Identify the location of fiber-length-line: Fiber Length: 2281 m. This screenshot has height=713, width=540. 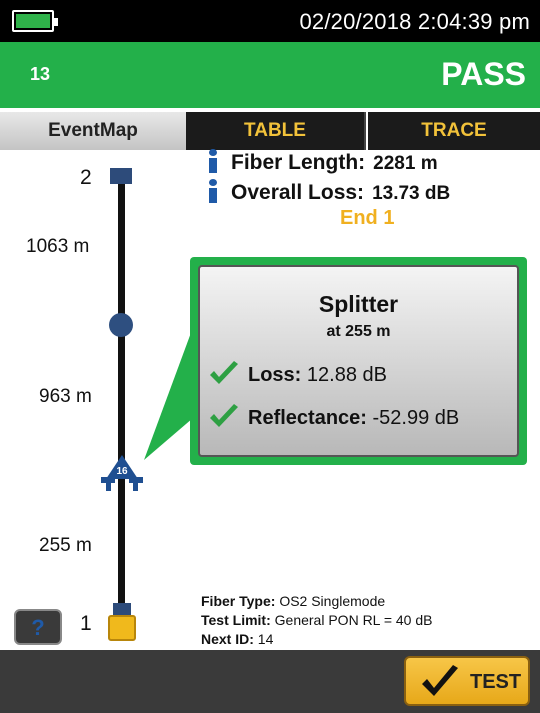
(322, 162).